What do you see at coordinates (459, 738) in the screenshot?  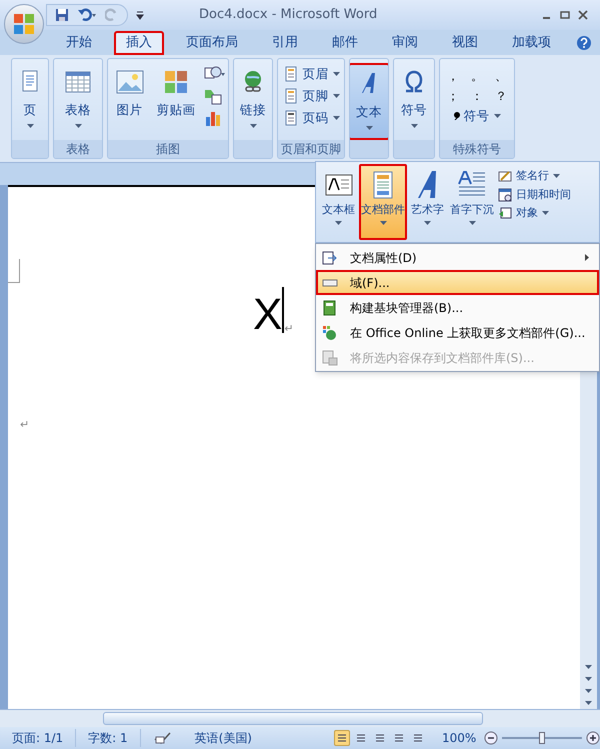 I see `zoom-level: 100%` at bounding box center [459, 738].